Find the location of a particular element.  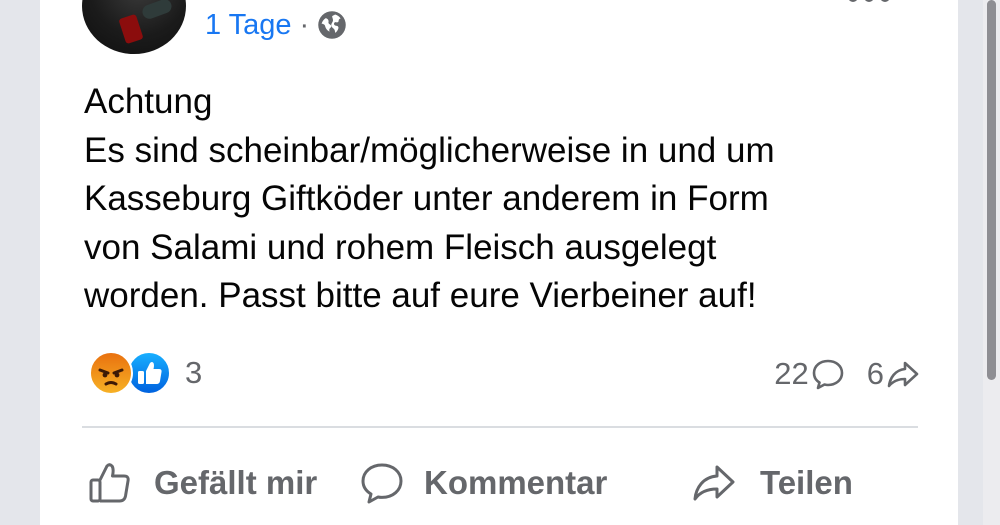

engagement-stats: 22 6 is located at coordinates (847, 374).